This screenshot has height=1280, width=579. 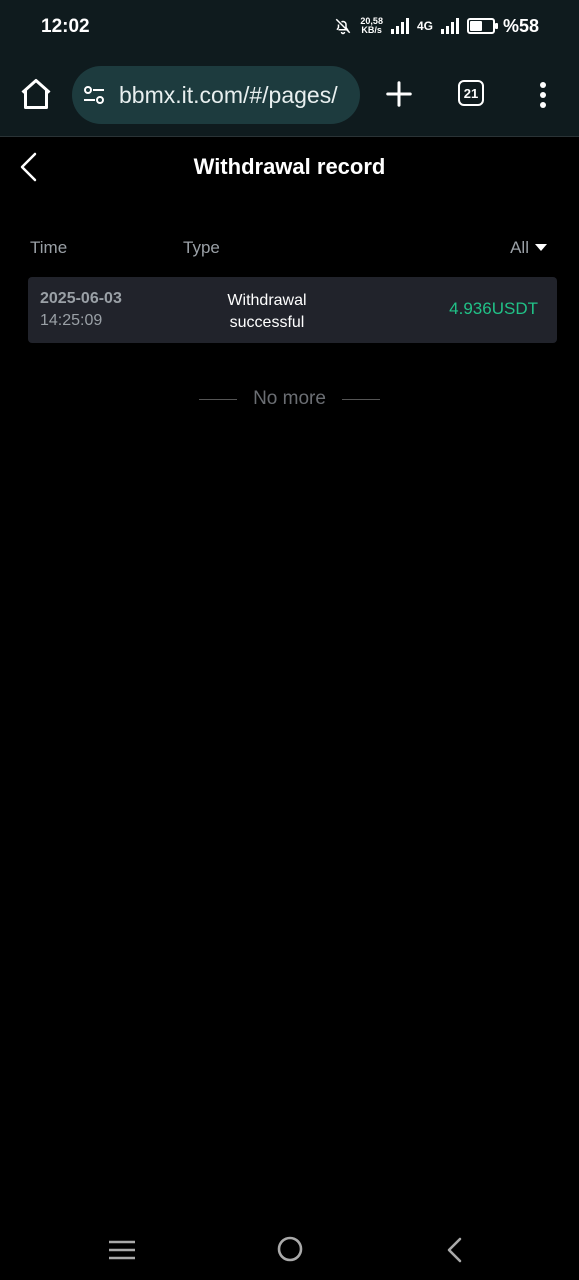 What do you see at coordinates (81, 298) in the screenshot?
I see `record-date: 2025-06-03` at bounding box center [81, 298].